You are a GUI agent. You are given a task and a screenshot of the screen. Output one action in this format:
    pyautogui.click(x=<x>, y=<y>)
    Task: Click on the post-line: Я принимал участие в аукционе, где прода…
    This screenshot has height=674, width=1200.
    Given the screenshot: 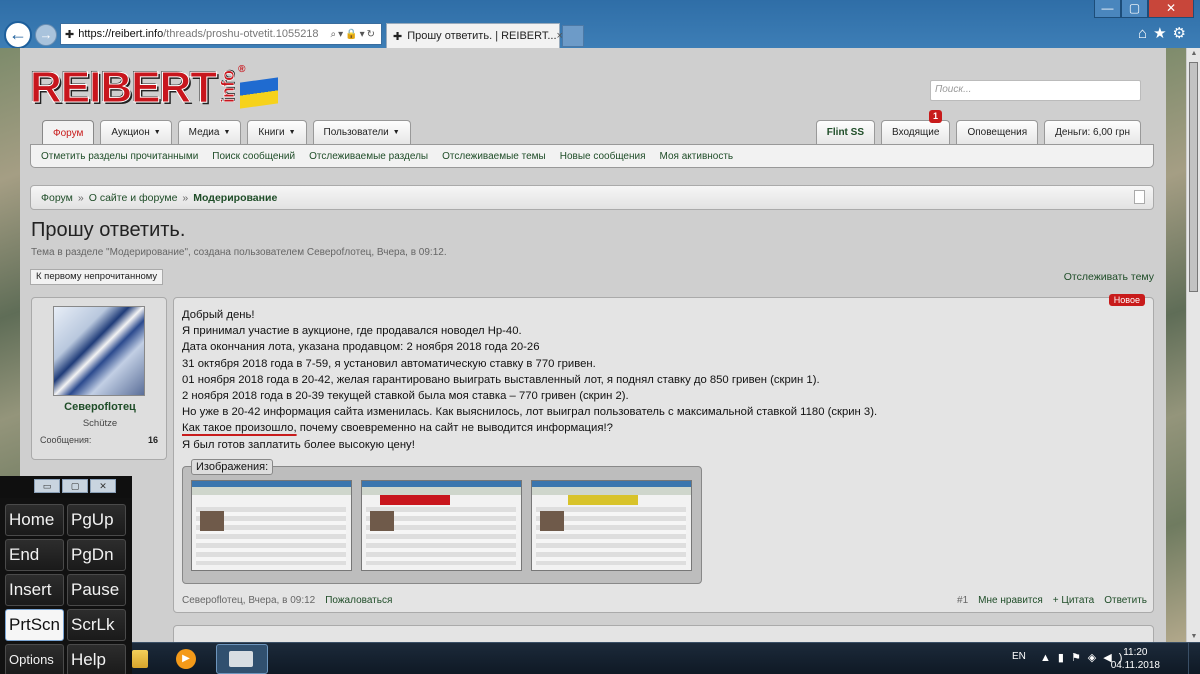 What is the action you would take?
    pyautogui.click(x=352, y=331)
    